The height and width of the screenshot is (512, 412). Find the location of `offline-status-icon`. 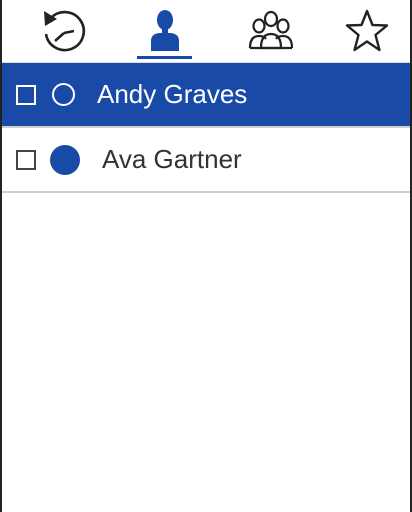

offline-status-icon is located at coordinates (63, 94).